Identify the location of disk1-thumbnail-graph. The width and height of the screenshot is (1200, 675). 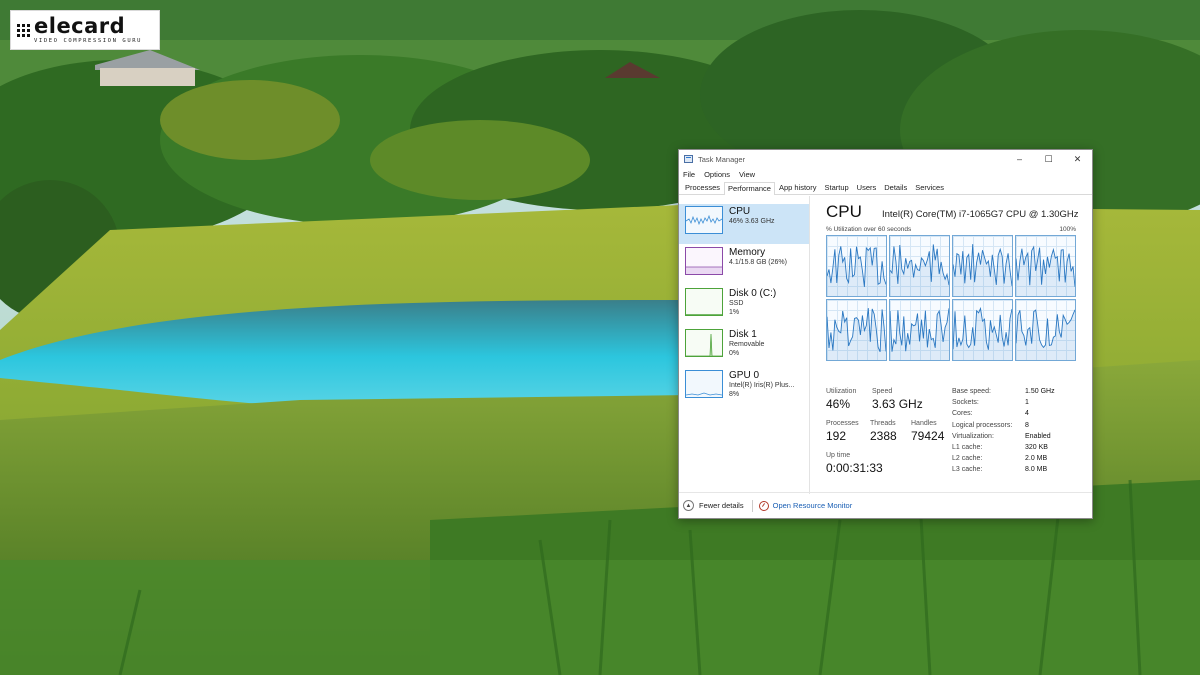
(704, 343).